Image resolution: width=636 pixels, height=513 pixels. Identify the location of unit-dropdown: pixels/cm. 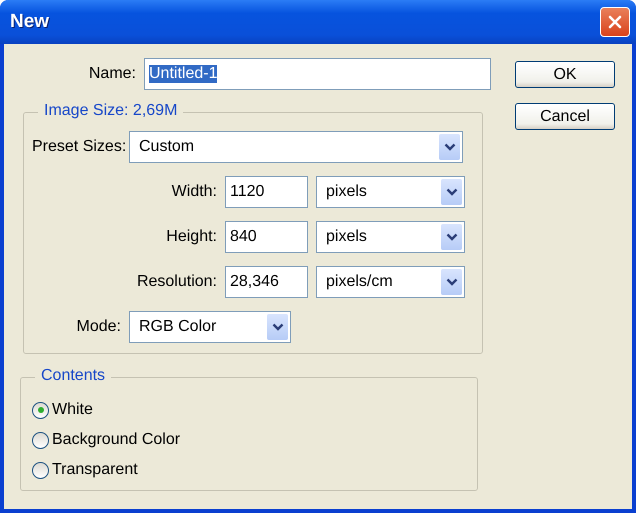
(390, 282).